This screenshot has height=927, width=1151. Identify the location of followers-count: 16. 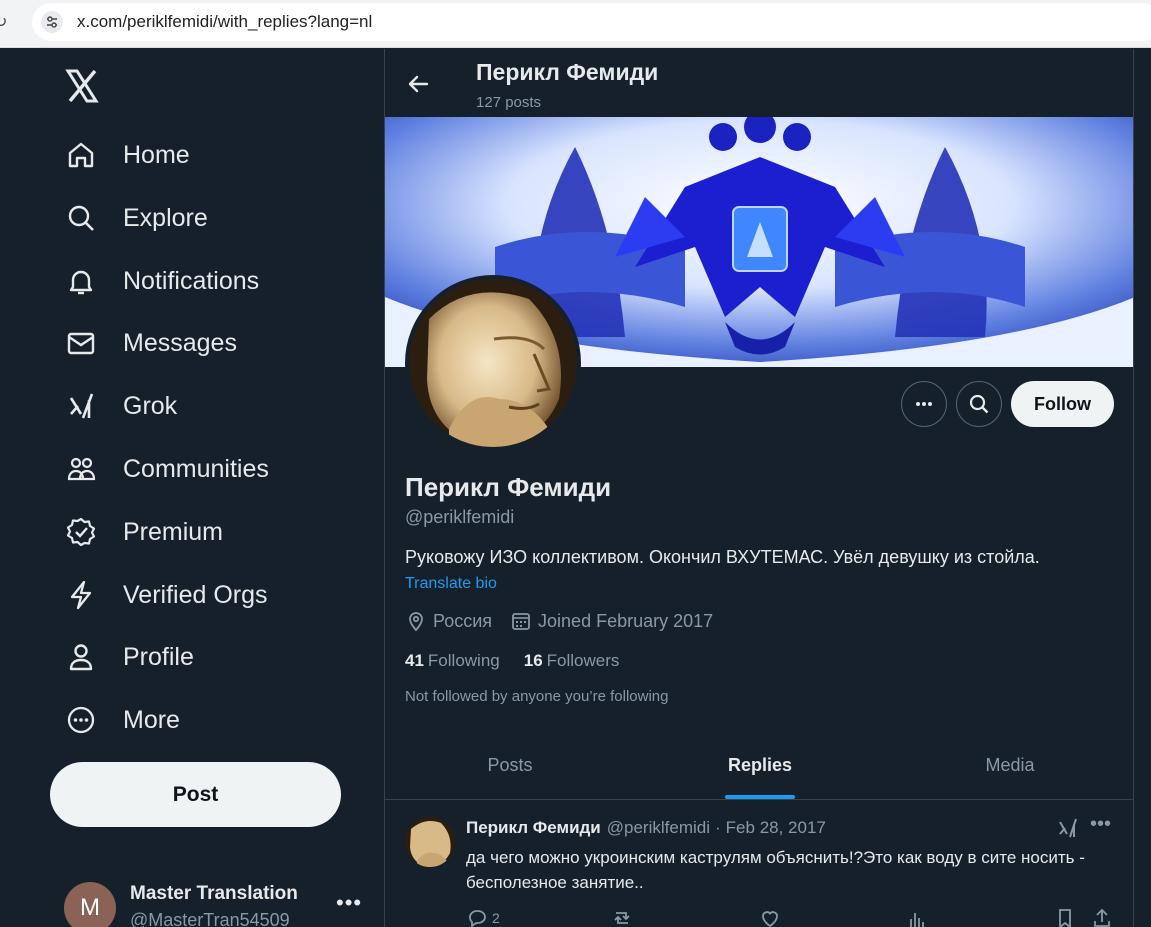
(533, 660).